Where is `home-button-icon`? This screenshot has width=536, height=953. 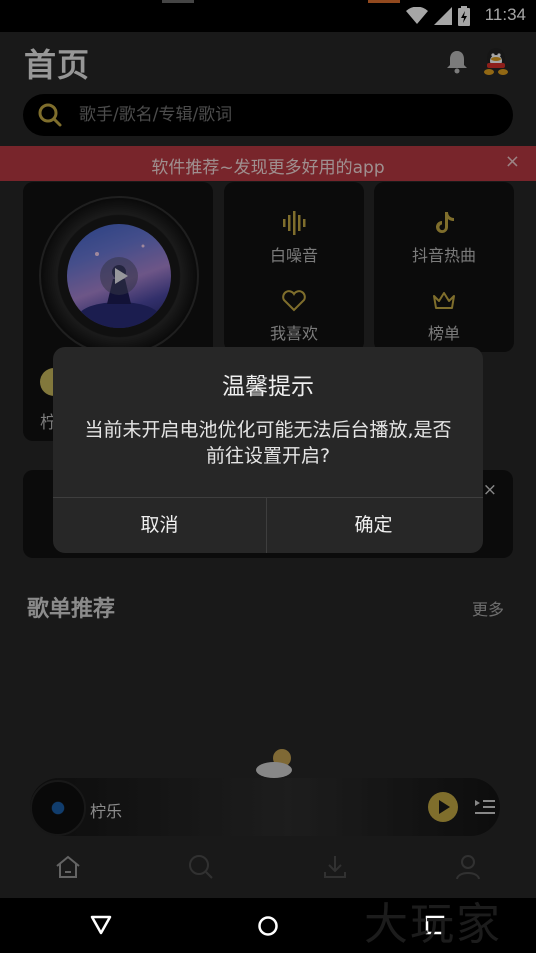 home-button-icon is located at coordinates (268, 926).